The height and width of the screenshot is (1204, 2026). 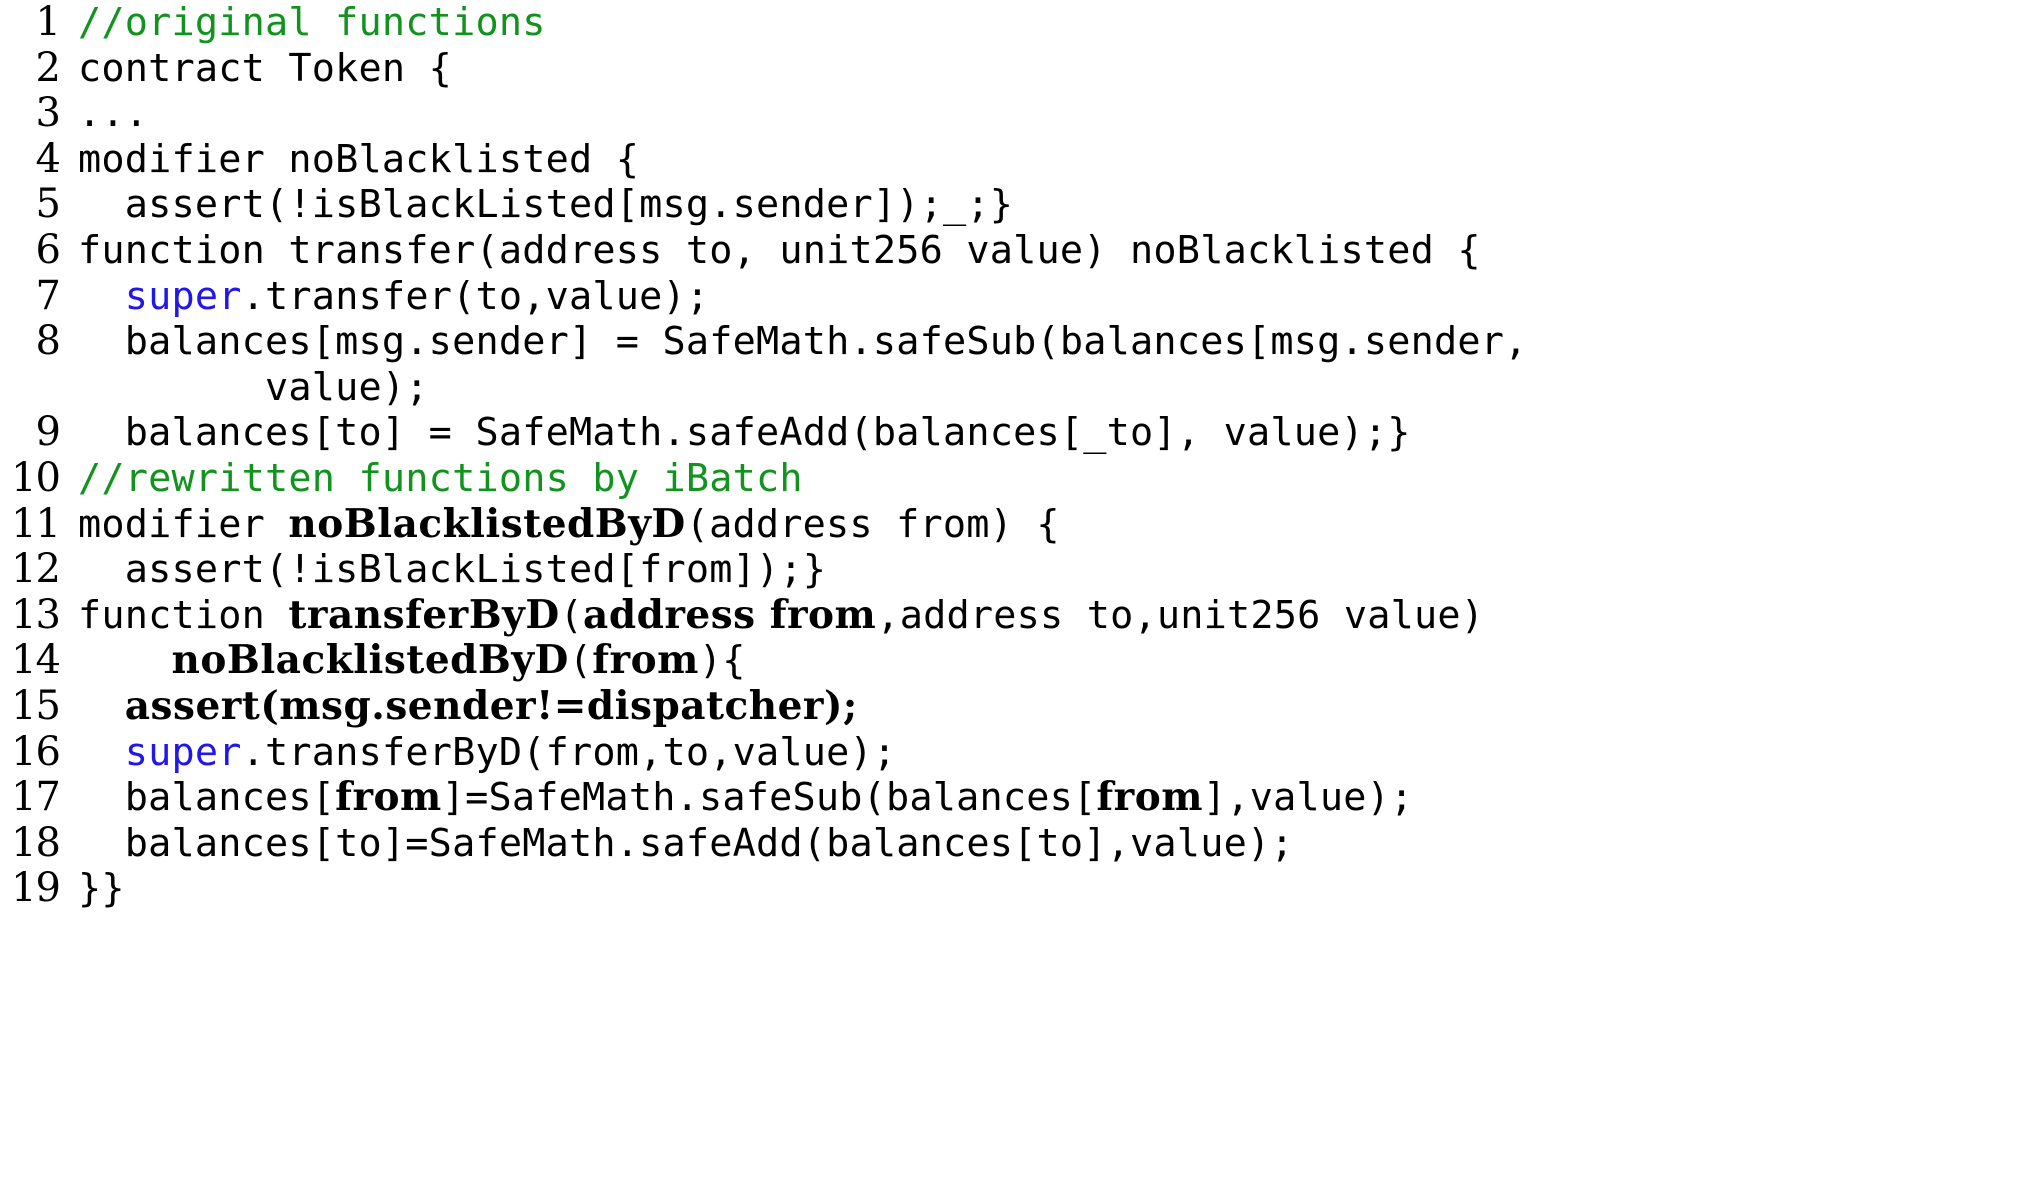 What do you see at coordinates (1013, 661) in the screenshot?
I see `code-line: 14 noBlacklistedByD(from){` at bounding box center [1013, 661].